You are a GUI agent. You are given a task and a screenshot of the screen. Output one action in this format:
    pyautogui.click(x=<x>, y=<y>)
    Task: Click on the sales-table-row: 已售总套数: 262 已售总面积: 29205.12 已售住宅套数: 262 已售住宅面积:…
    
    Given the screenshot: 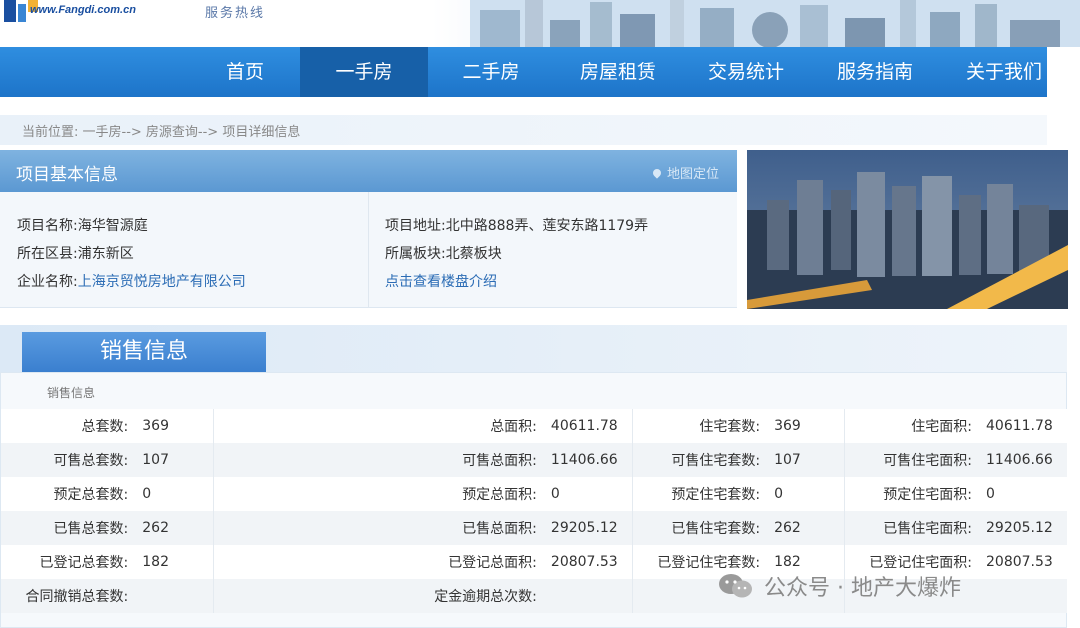 What is the action you would take?
    pyautogui.click(x=534, y=528)
    